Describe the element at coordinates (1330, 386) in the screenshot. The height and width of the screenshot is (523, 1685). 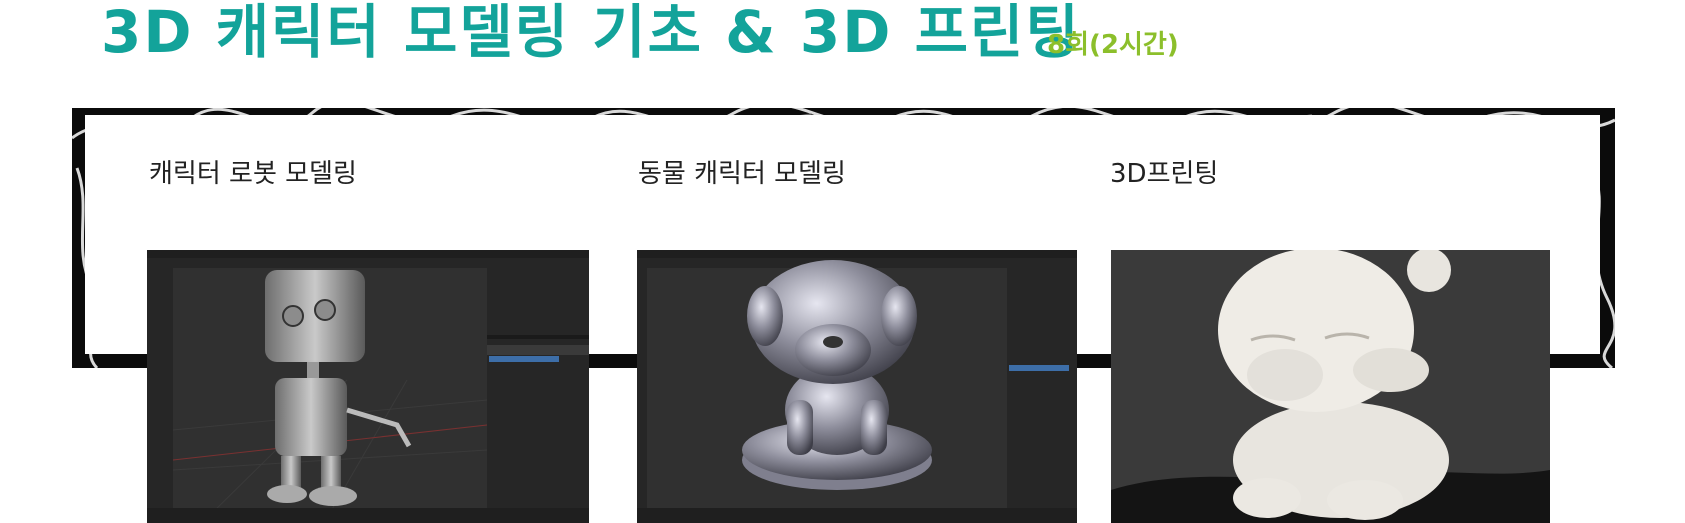
I see `printed-figure-image` at that location.